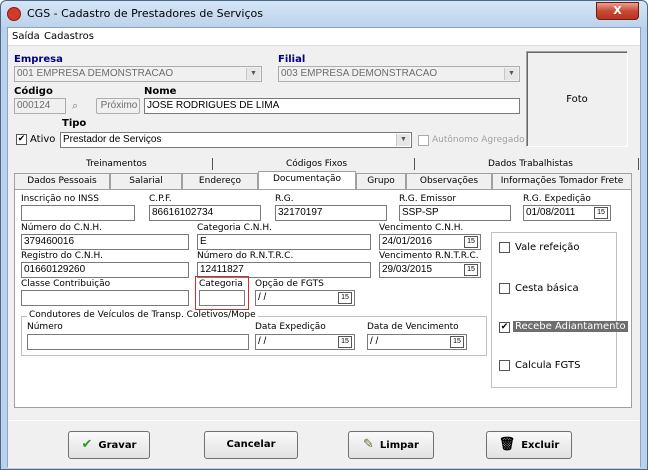 This screenshot has height=470, width=648. Describe the element at coordinates (332, 106) in the screenshot. I see `nome-field: JOSE RODRIGUES DE LIMA` at that location.